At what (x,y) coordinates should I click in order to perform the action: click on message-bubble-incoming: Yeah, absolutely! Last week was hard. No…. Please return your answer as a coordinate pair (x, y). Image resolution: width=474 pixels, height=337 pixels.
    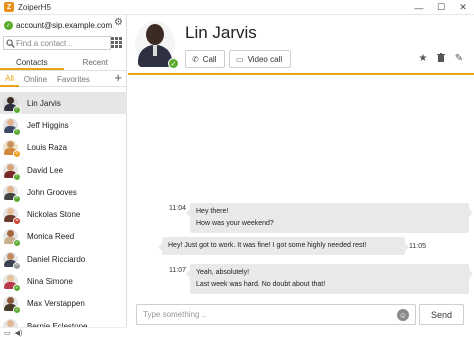
    Looking at the image, I should click on (329, 279).